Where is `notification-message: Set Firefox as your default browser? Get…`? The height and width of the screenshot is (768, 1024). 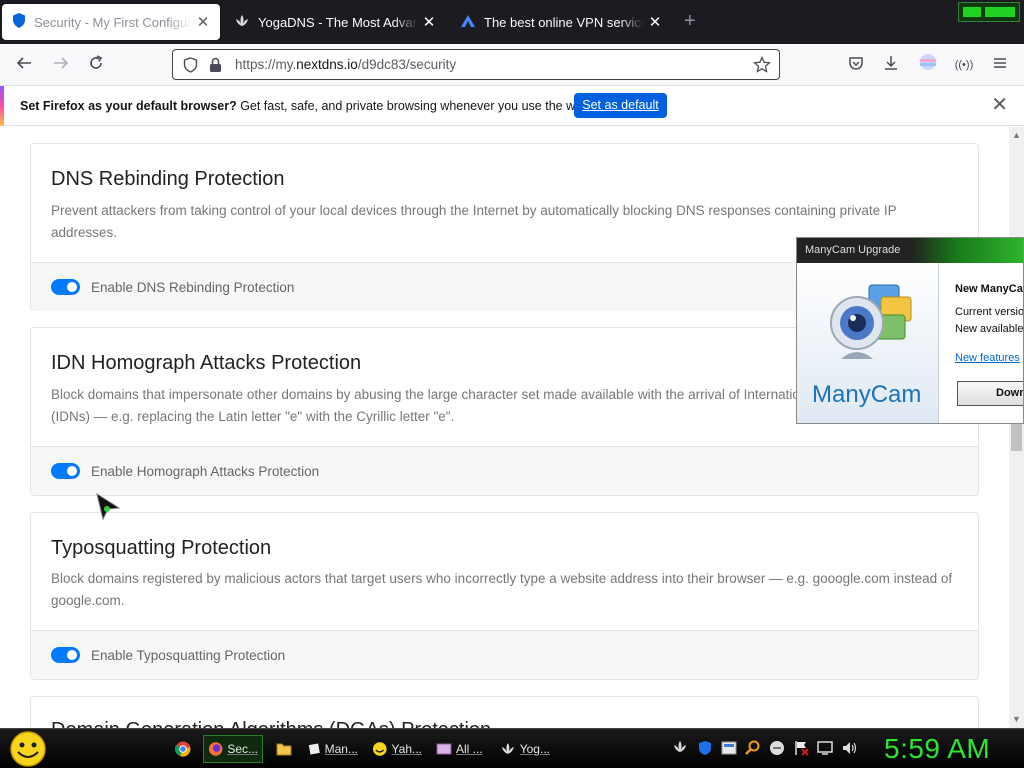
notification-message: Set Firefox as your default browser? Get… is located at coordinates (306, 106).